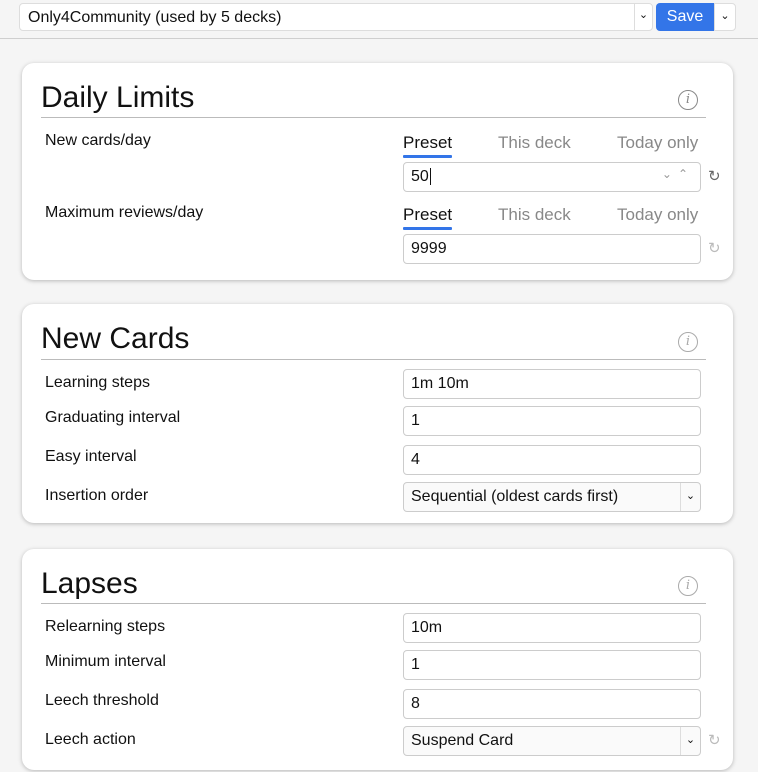 The image size is (758, 772). What do you see at coordinates (552, 741) in the screenshot?
I see `leech-action-select: Suspend Card ⌄` at bounding box center [552, 741].